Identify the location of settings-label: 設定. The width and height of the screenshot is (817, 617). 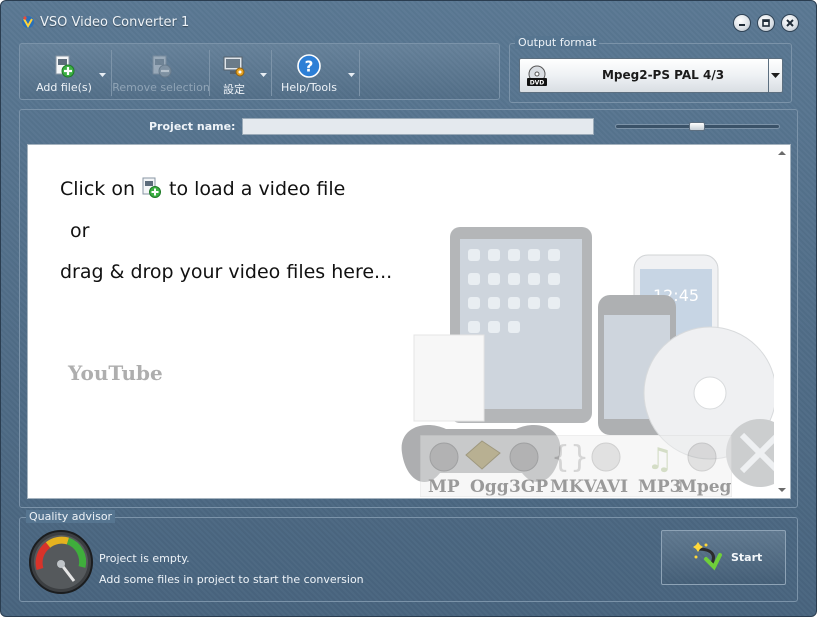
(234, 89).